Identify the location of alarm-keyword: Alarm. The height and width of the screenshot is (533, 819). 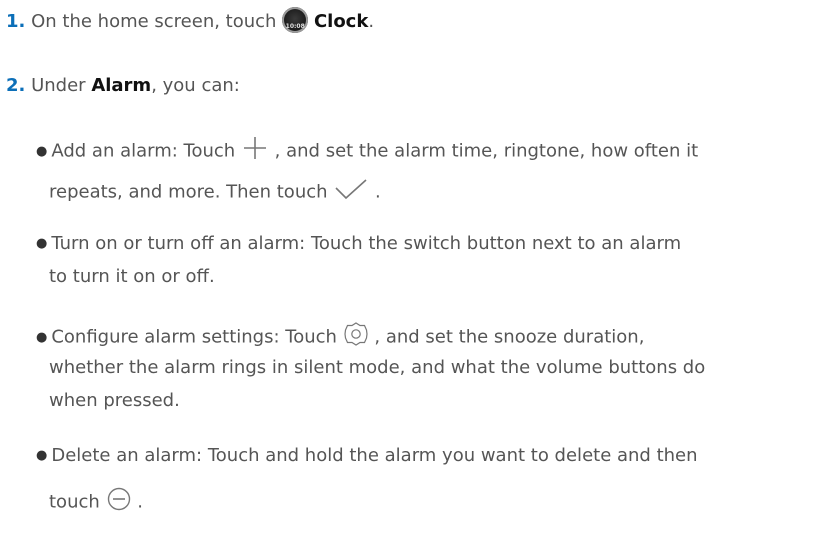
(121, 85).